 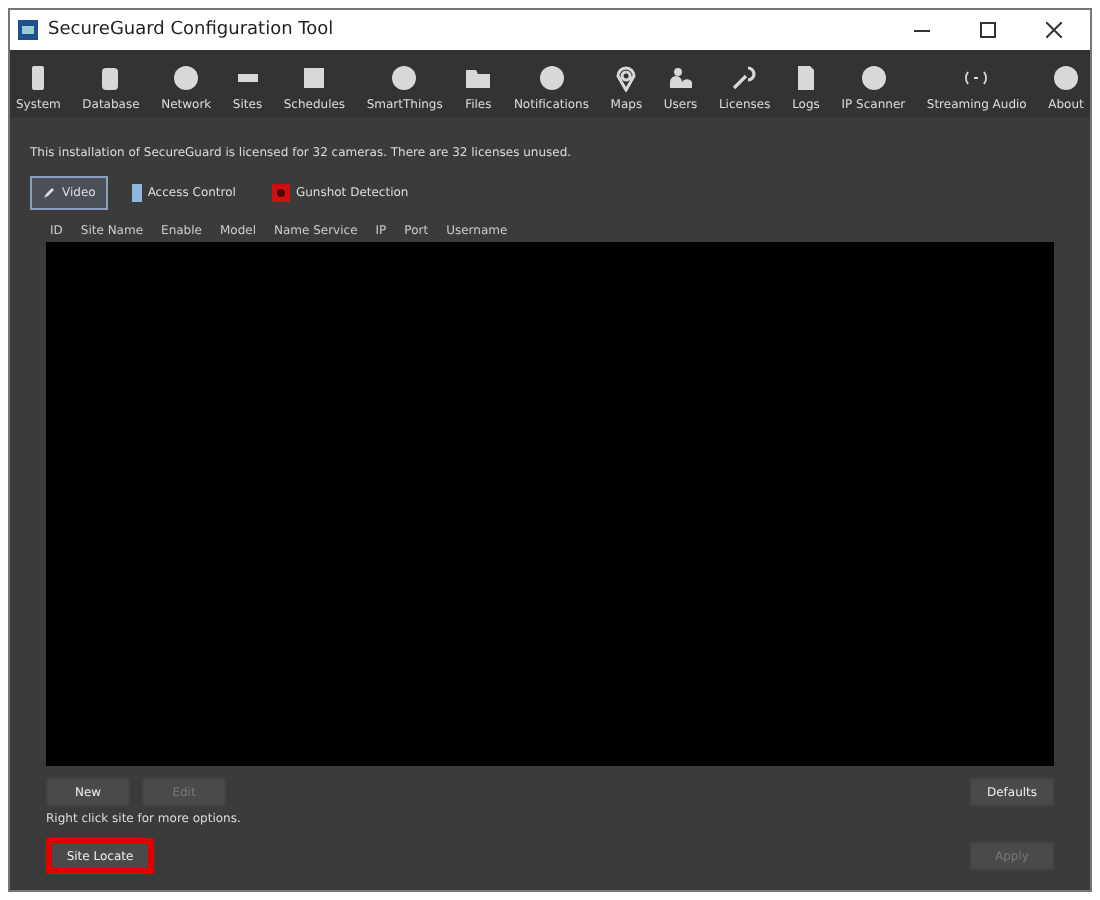 What do you see at coordinates (280, 193) in the screenshot?
I see `target-icon` at bounding box center [280, 193].